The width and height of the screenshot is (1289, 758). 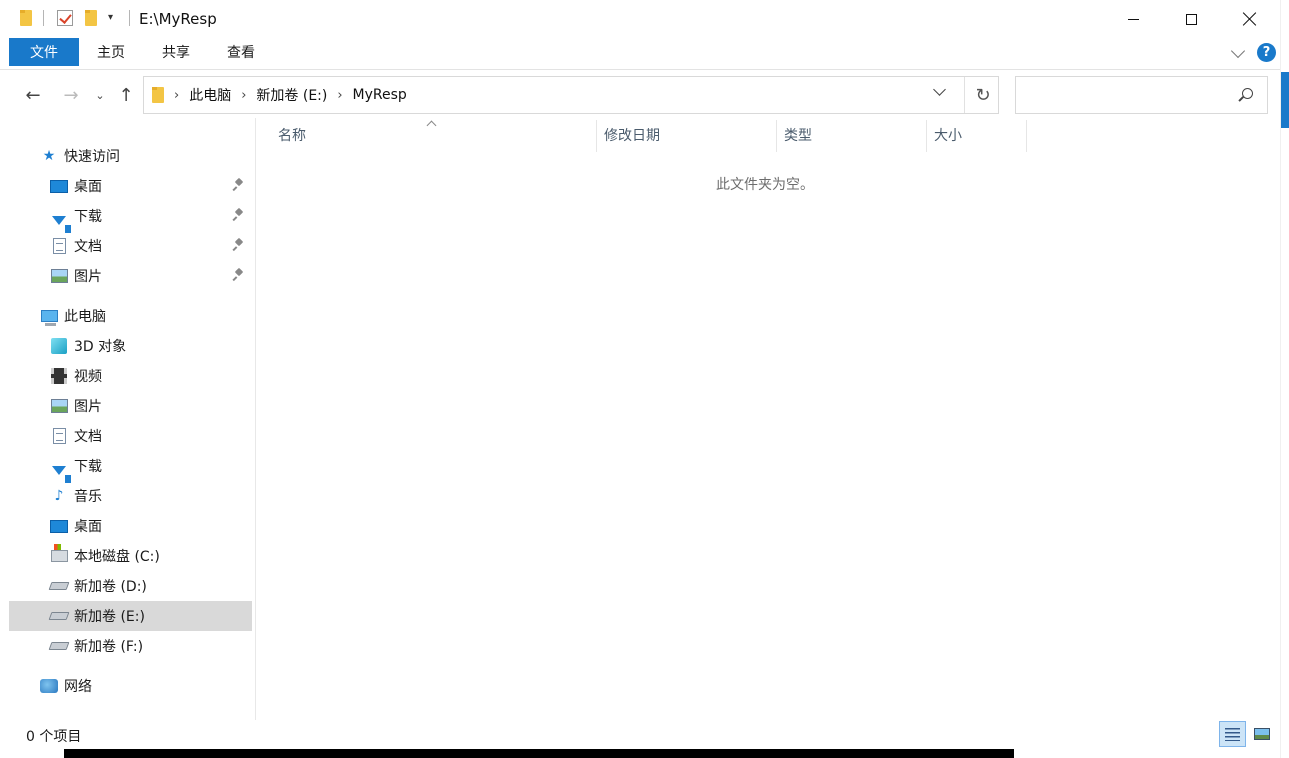 What do you see at coordinates (1127, 95) in the screenshot?
I see `search-input` at bounding box center [1127, 95].